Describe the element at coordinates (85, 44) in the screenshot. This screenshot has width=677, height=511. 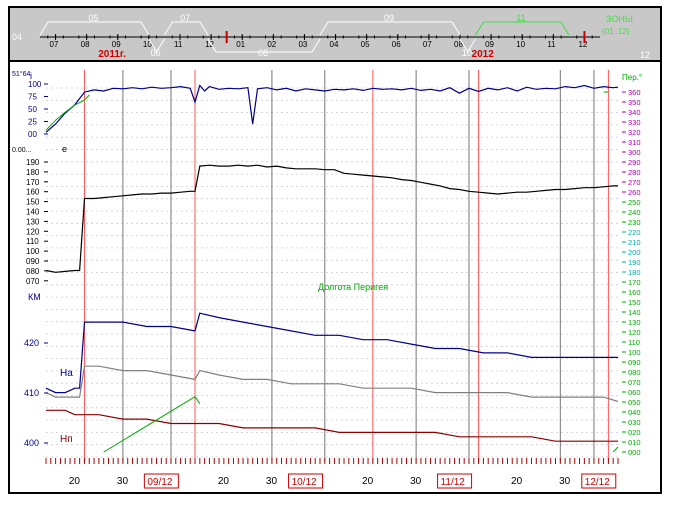
I see `timeline-month-label: 08` at that location.